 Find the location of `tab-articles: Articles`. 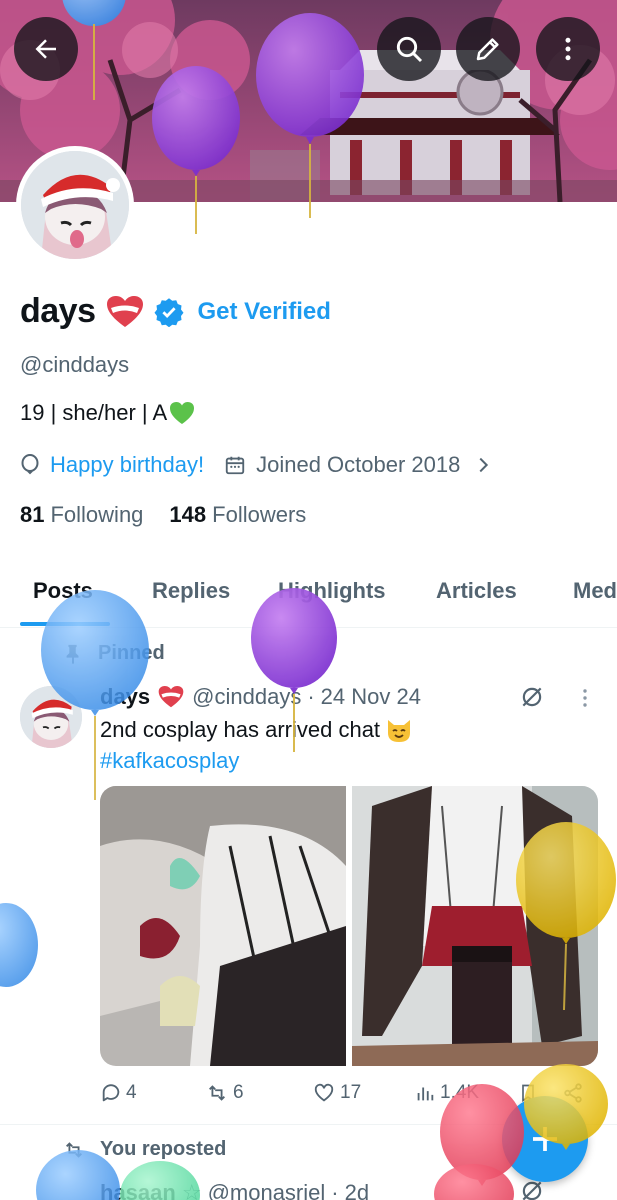

tab-articles: Articles is located at coordinates (476, 591).